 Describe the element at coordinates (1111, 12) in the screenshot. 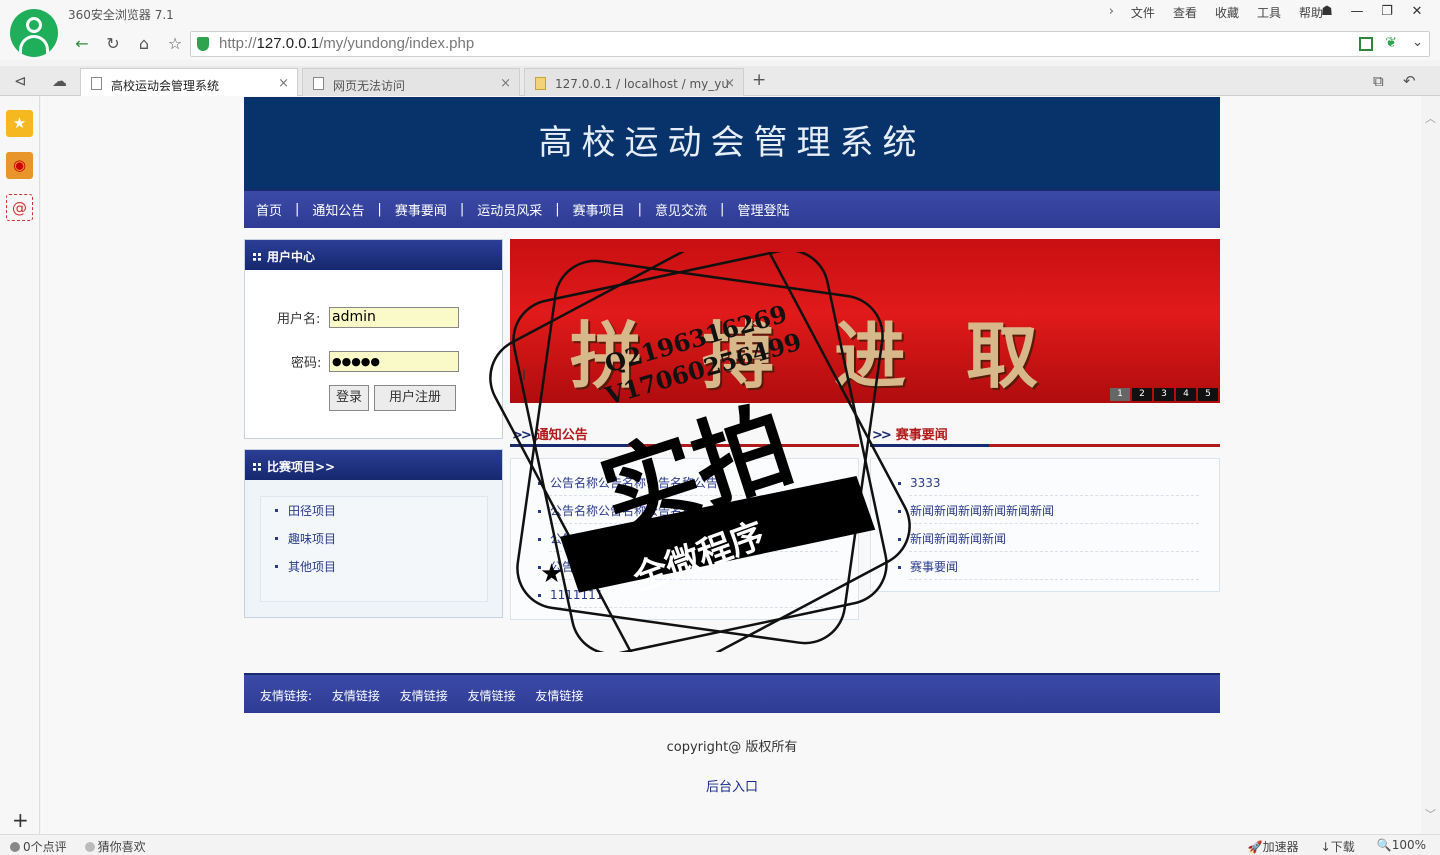

I see `chevron-right-icon: ›` at that location.